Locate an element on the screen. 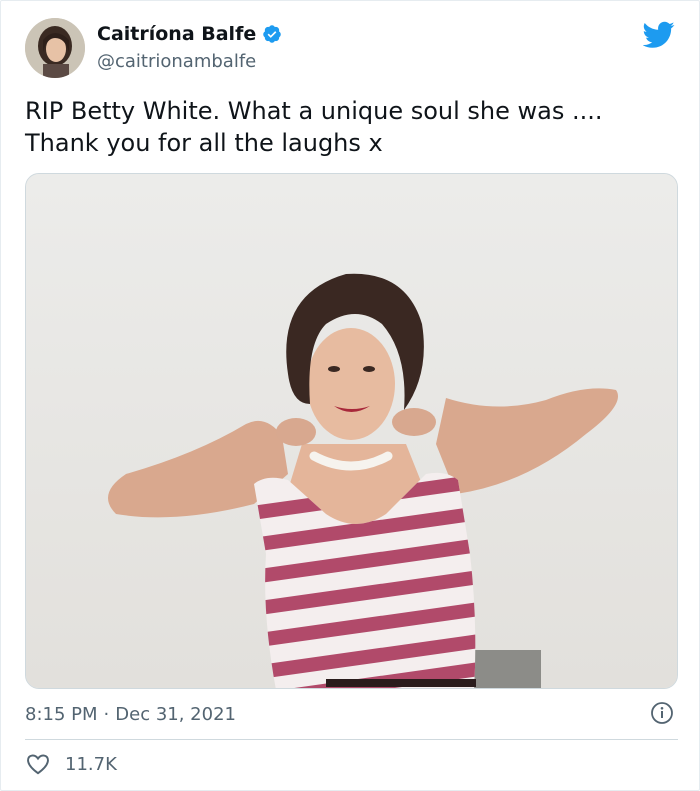 This screenshot has height=791, width=700. twitter-bird-icon is located at coordinates (659, 35).